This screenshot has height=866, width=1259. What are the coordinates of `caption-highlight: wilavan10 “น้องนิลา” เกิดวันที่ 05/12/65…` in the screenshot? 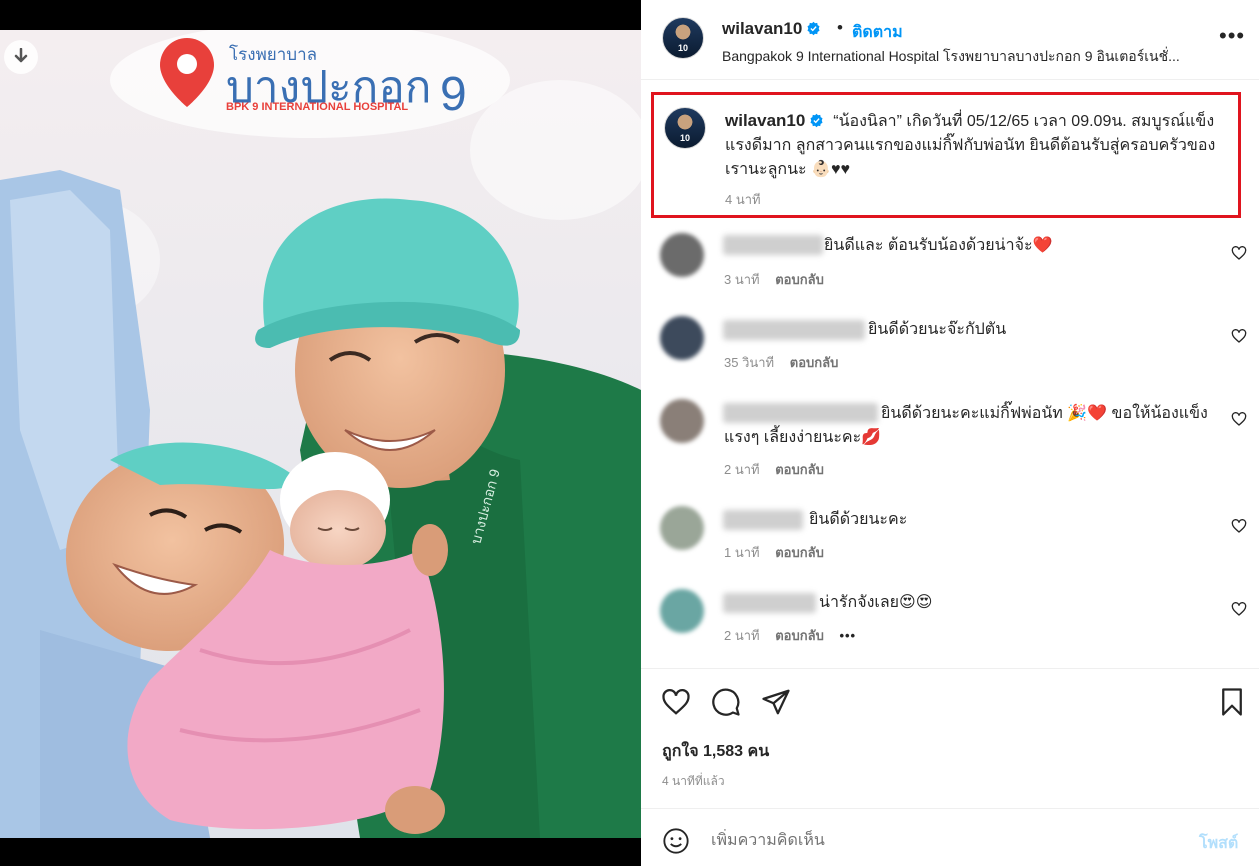 It's located at (946, 155).